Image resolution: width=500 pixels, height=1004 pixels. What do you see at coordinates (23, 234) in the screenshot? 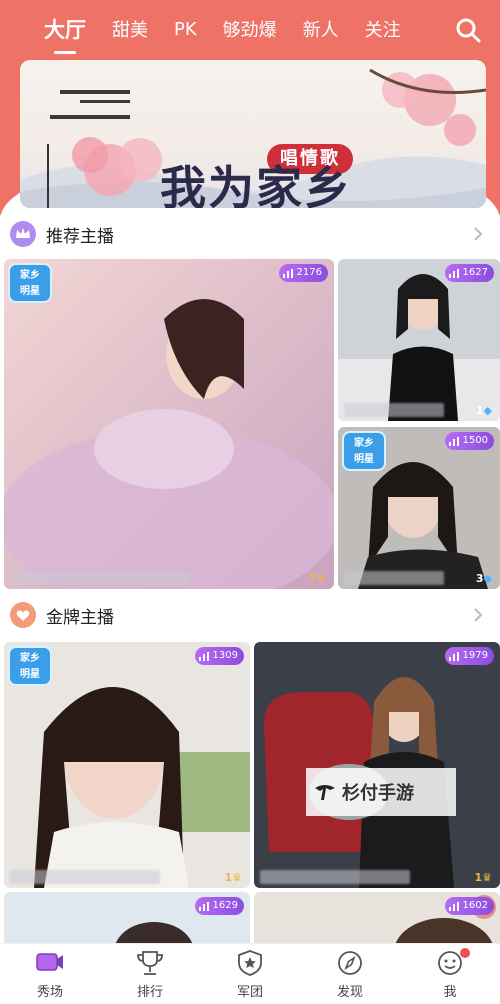
I see `crown-icon` at bounding box center [23, 234].